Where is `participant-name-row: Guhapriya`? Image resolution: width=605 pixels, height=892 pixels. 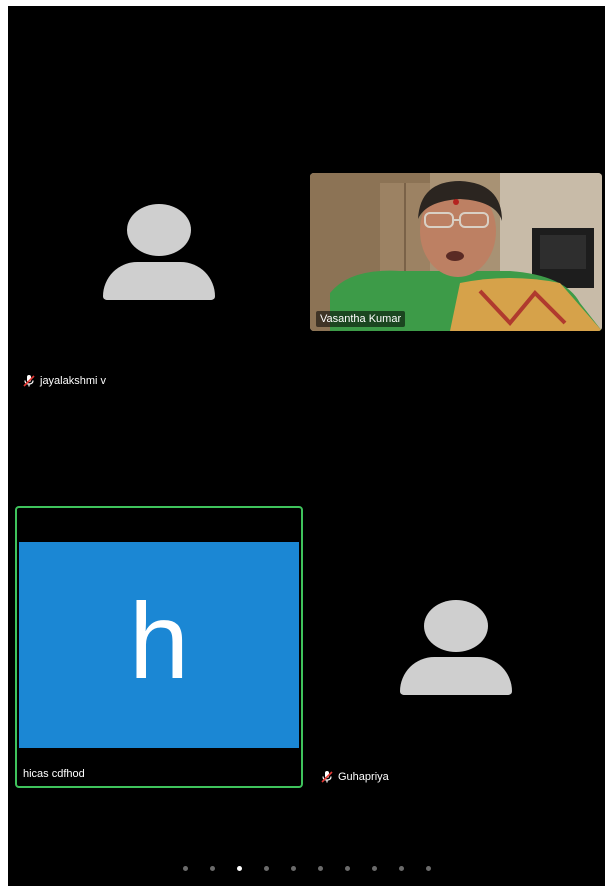
participant-name-row: Guhapriya is located at coordinates (354, 777).